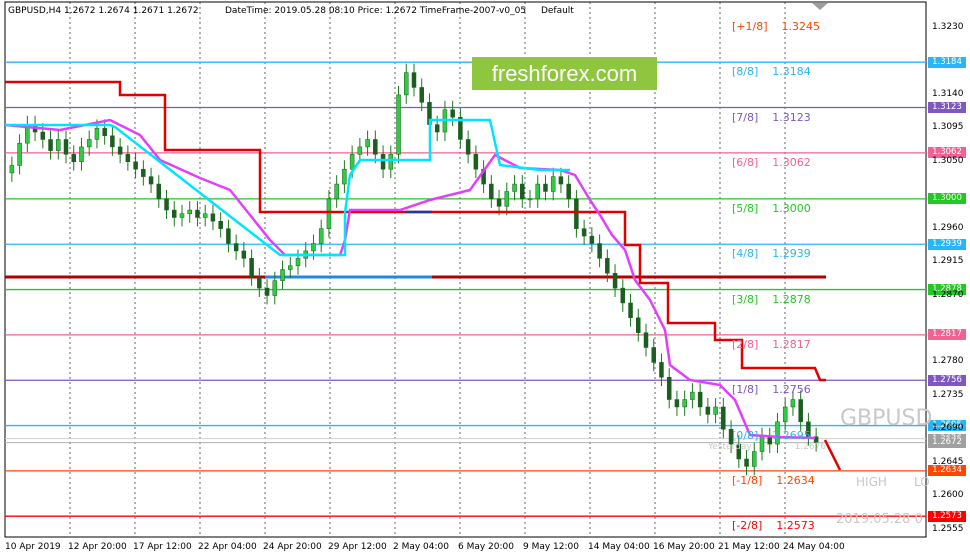  Describe the element at coordinates (820, 6) in the screenshot. I see `top-marker-icon` at that location.